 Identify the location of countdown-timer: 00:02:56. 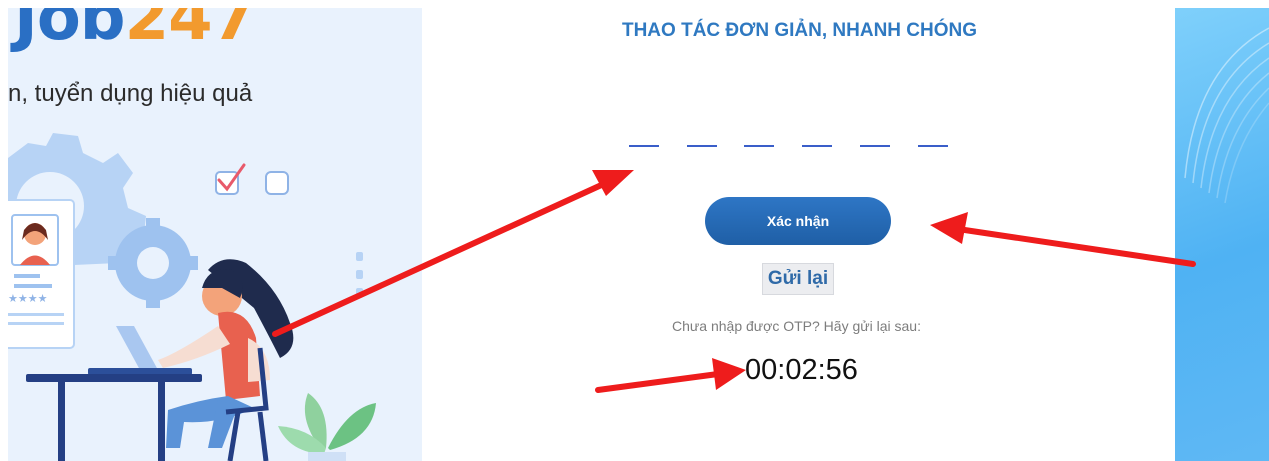
(801, 370).